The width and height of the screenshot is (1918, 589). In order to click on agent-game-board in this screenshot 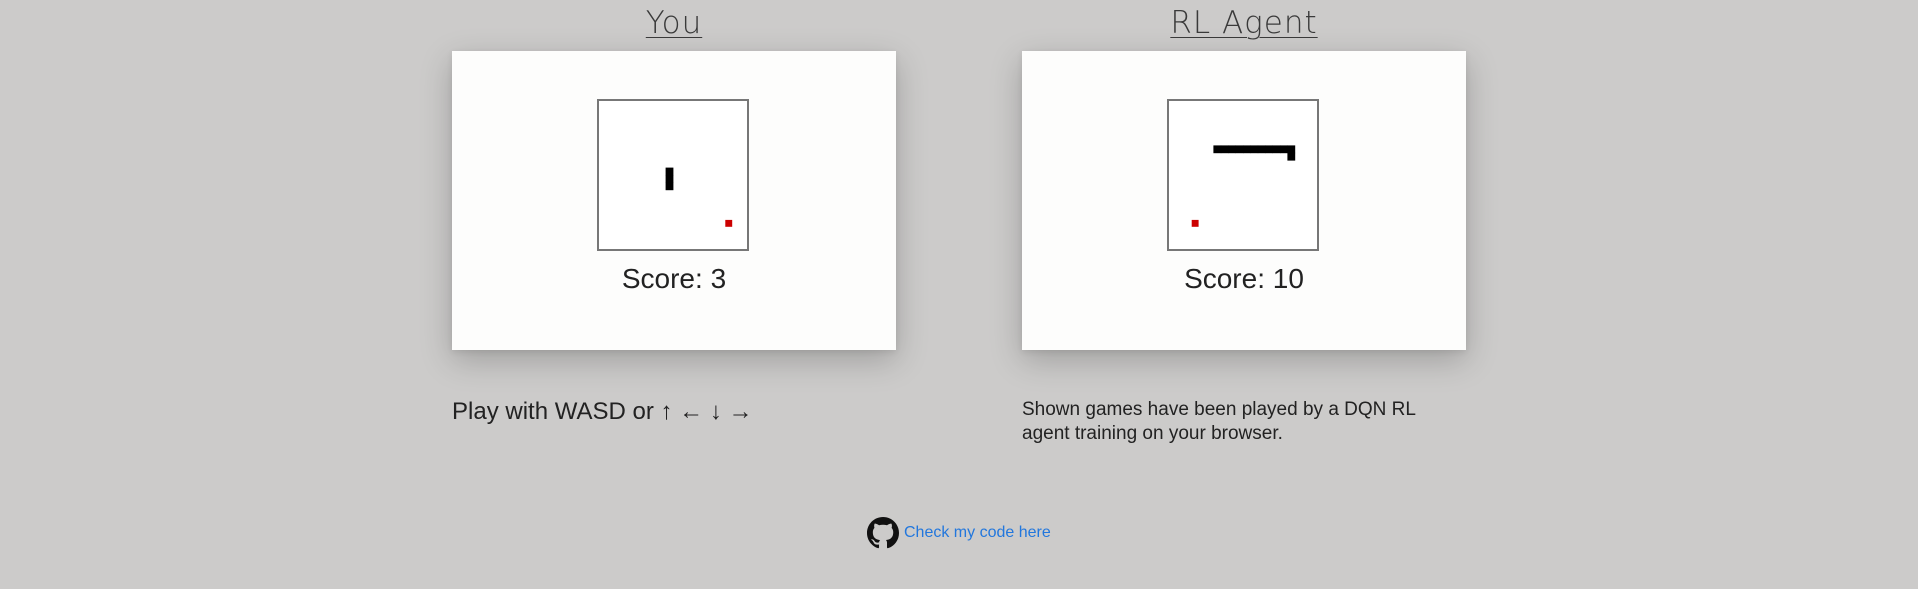, I will do `click(1243, 175)`.